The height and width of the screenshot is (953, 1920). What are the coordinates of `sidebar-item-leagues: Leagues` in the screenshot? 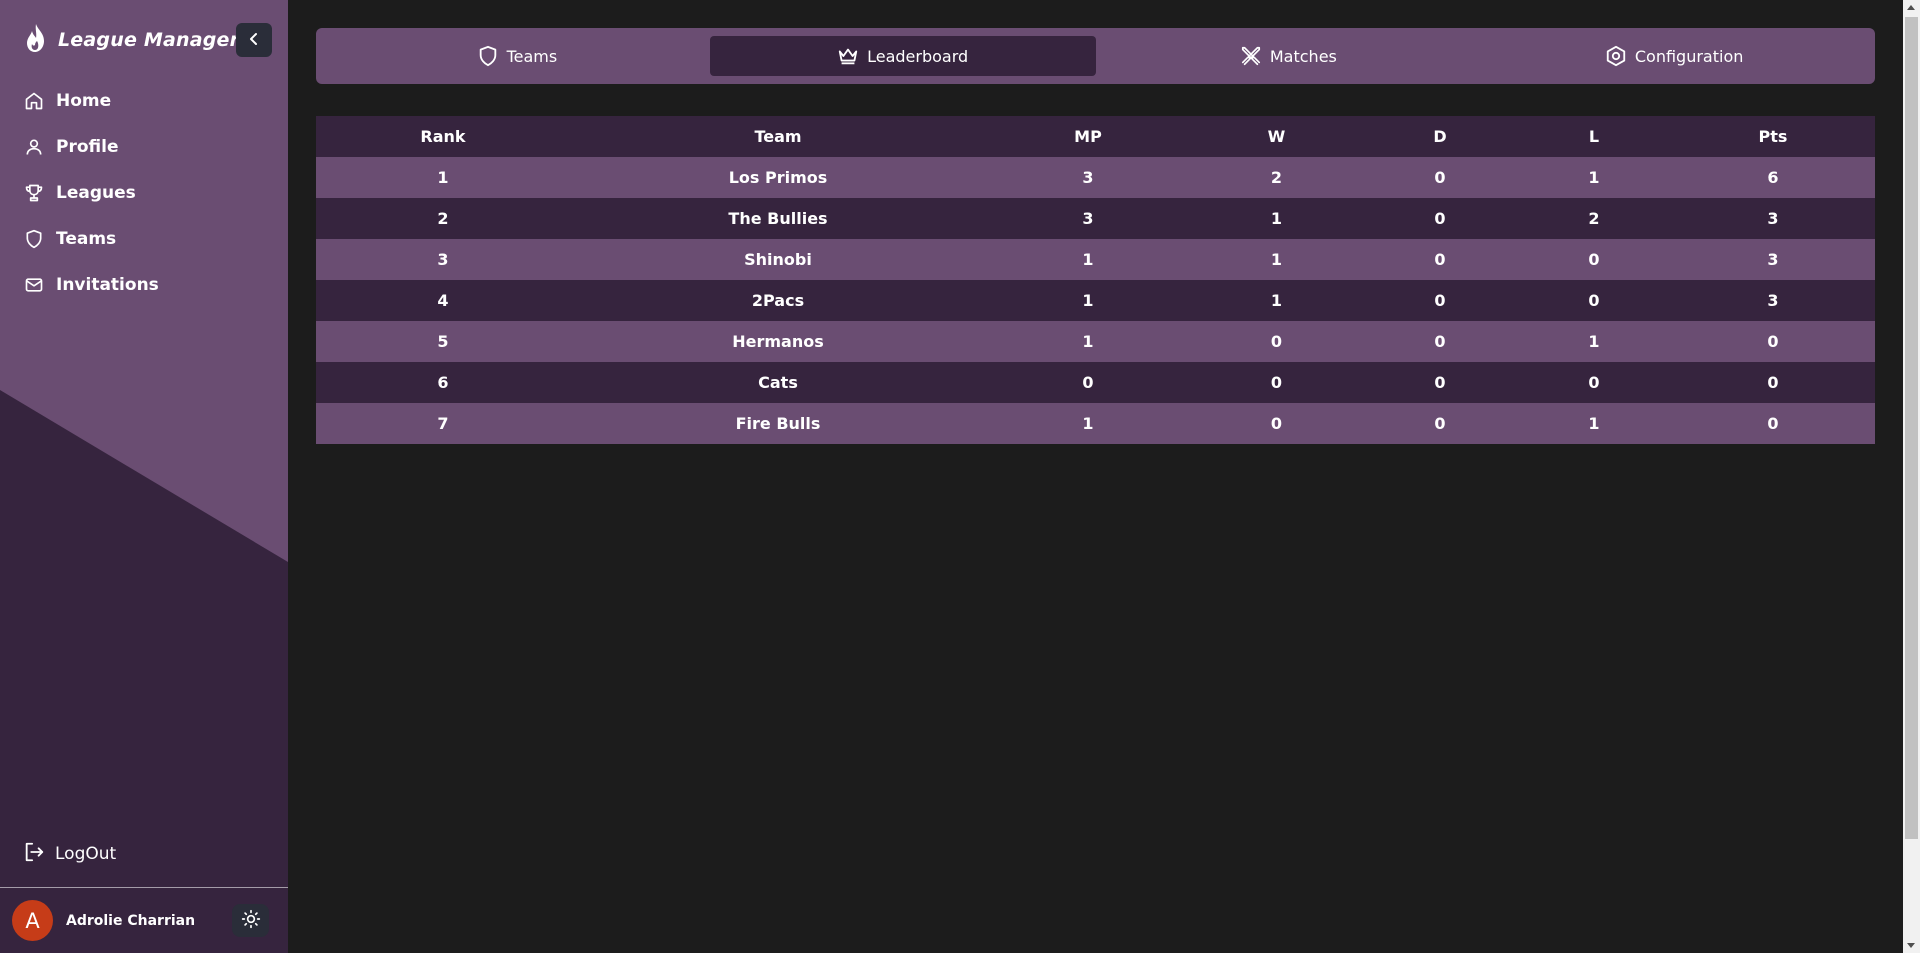 It's located at (144, 193).